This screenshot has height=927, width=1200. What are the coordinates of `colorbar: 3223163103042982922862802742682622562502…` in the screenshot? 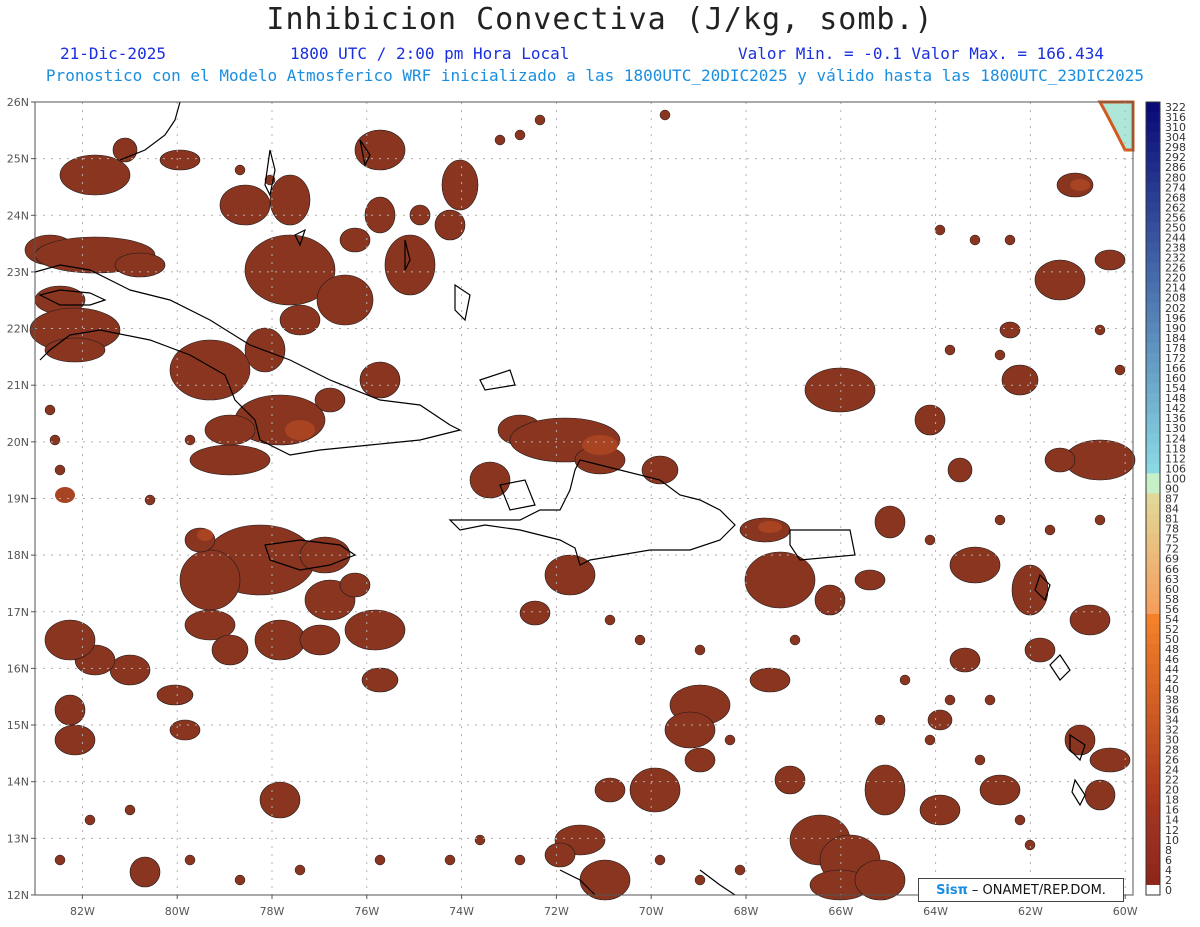 It's located at (1165, 499).